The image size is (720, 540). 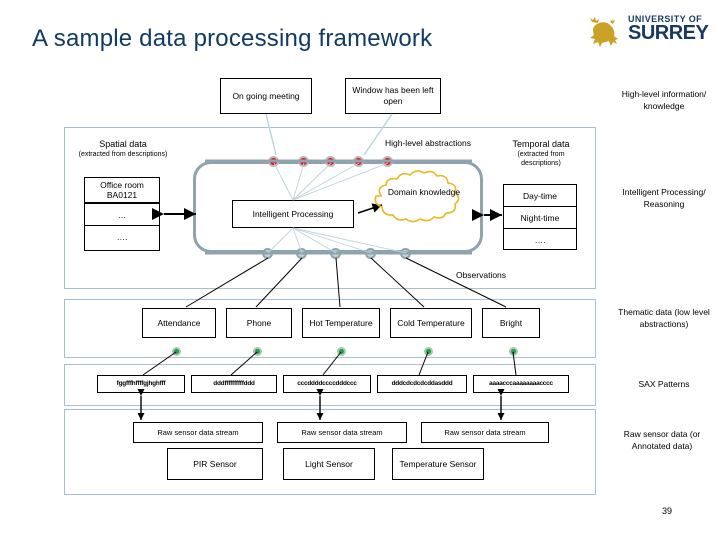 What do you see at coordinates (541, 159) in the screenshot?
I see `temporal-data-subtitle: (extracted from descriptions)` at bounding box center [541, 159].